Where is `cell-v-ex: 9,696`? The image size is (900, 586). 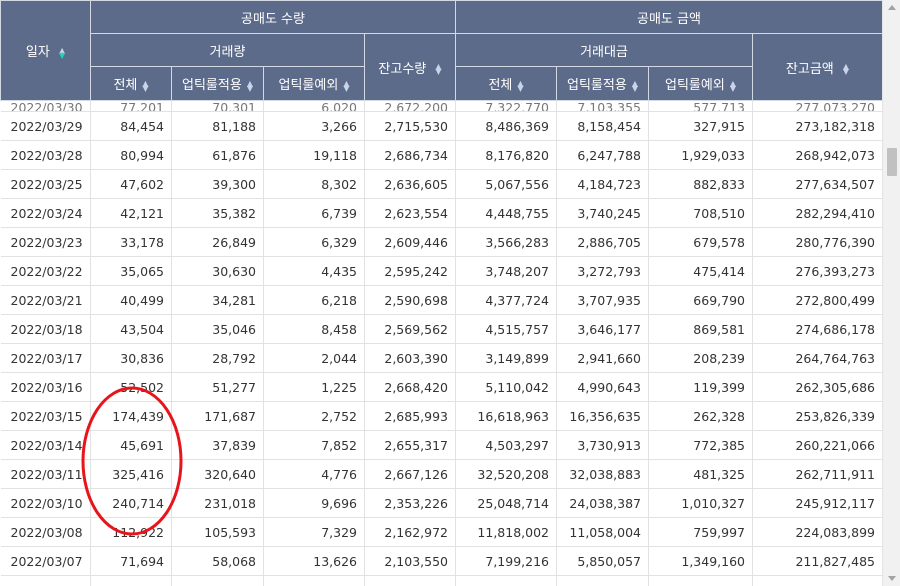
cell-v-ex: 9,696 is located at coordinates (314, 503).